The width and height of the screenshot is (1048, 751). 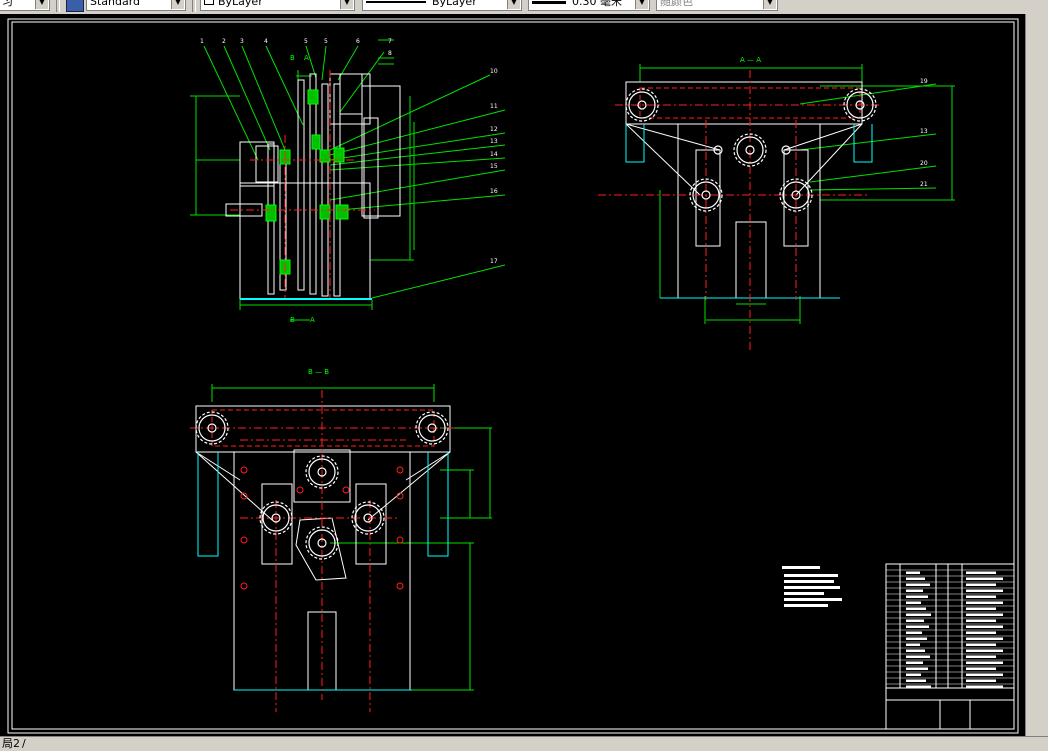 What do you see at coordinates (277, 5) in the screenshot?
I see `layer-select: ByLayer ▼` at bounding box center [277, 5].